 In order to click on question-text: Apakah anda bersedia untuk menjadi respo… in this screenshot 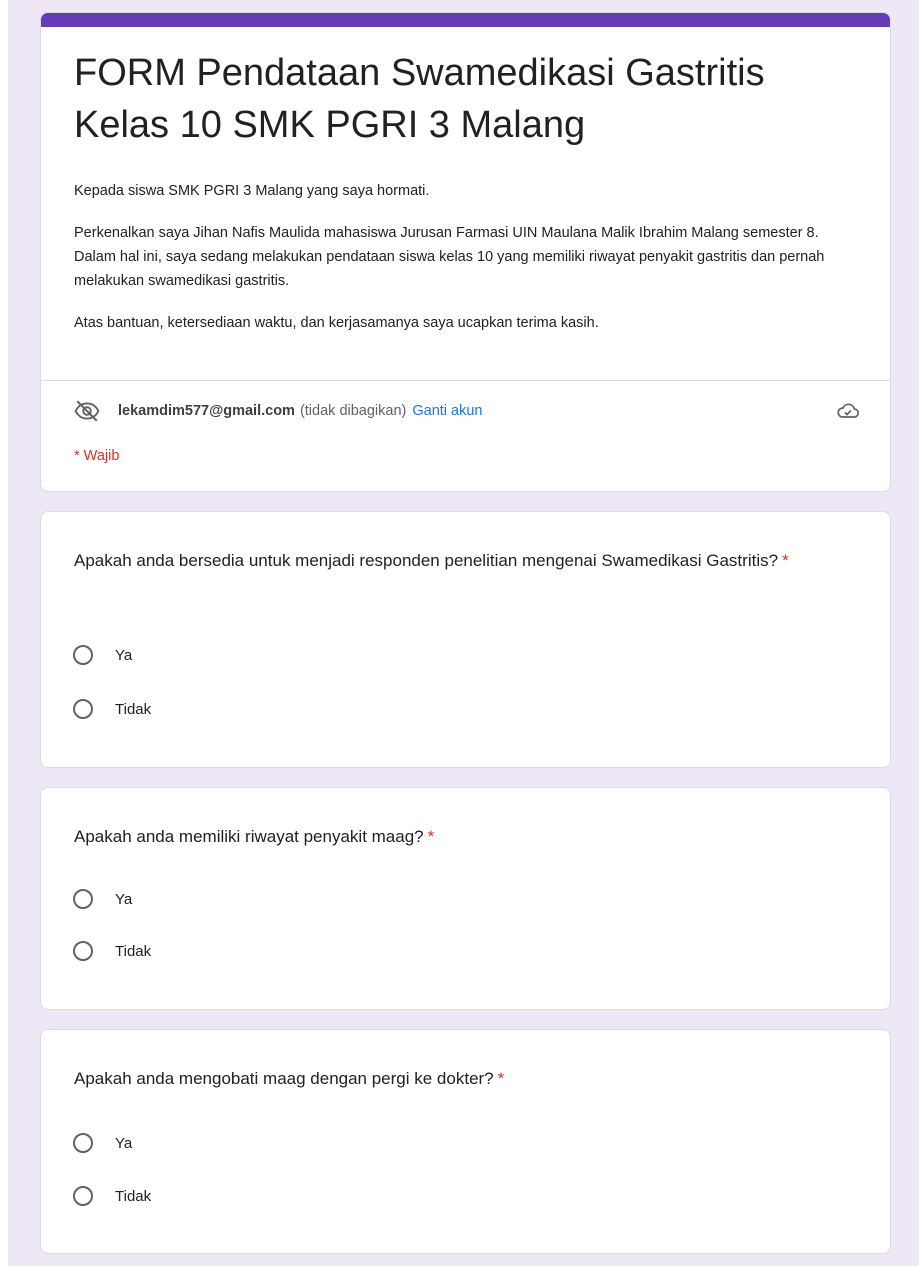, I will do `click(426, 560)`.